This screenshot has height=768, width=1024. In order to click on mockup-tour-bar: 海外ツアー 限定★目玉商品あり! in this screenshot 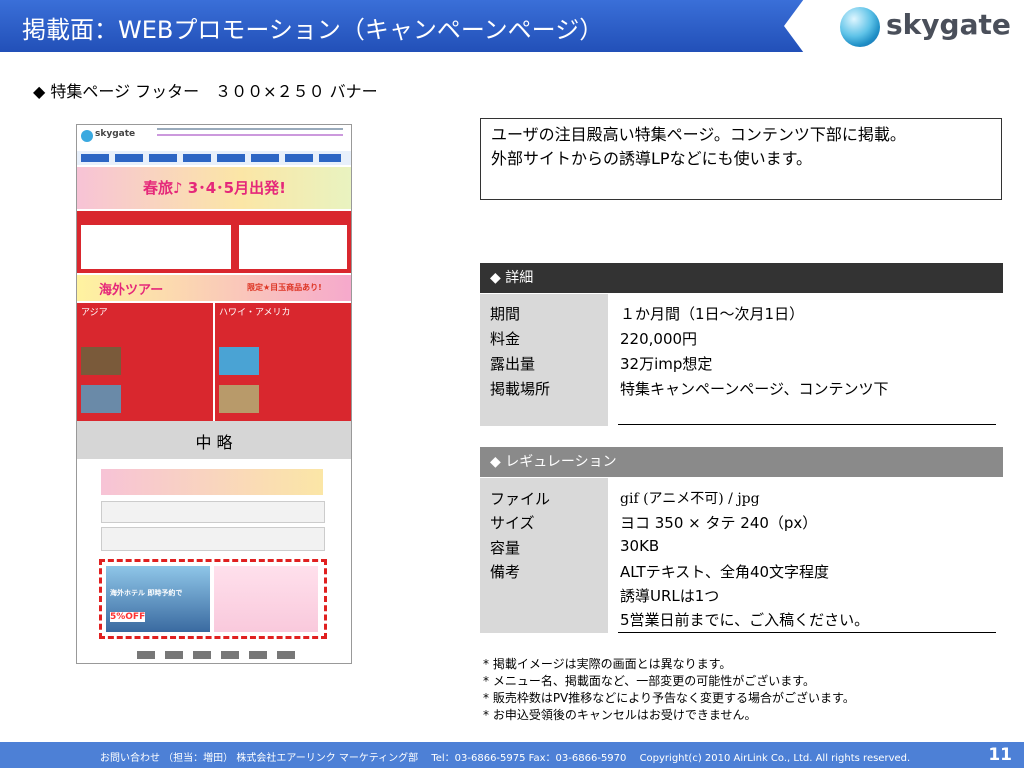, I will do `click(214, 288)`.